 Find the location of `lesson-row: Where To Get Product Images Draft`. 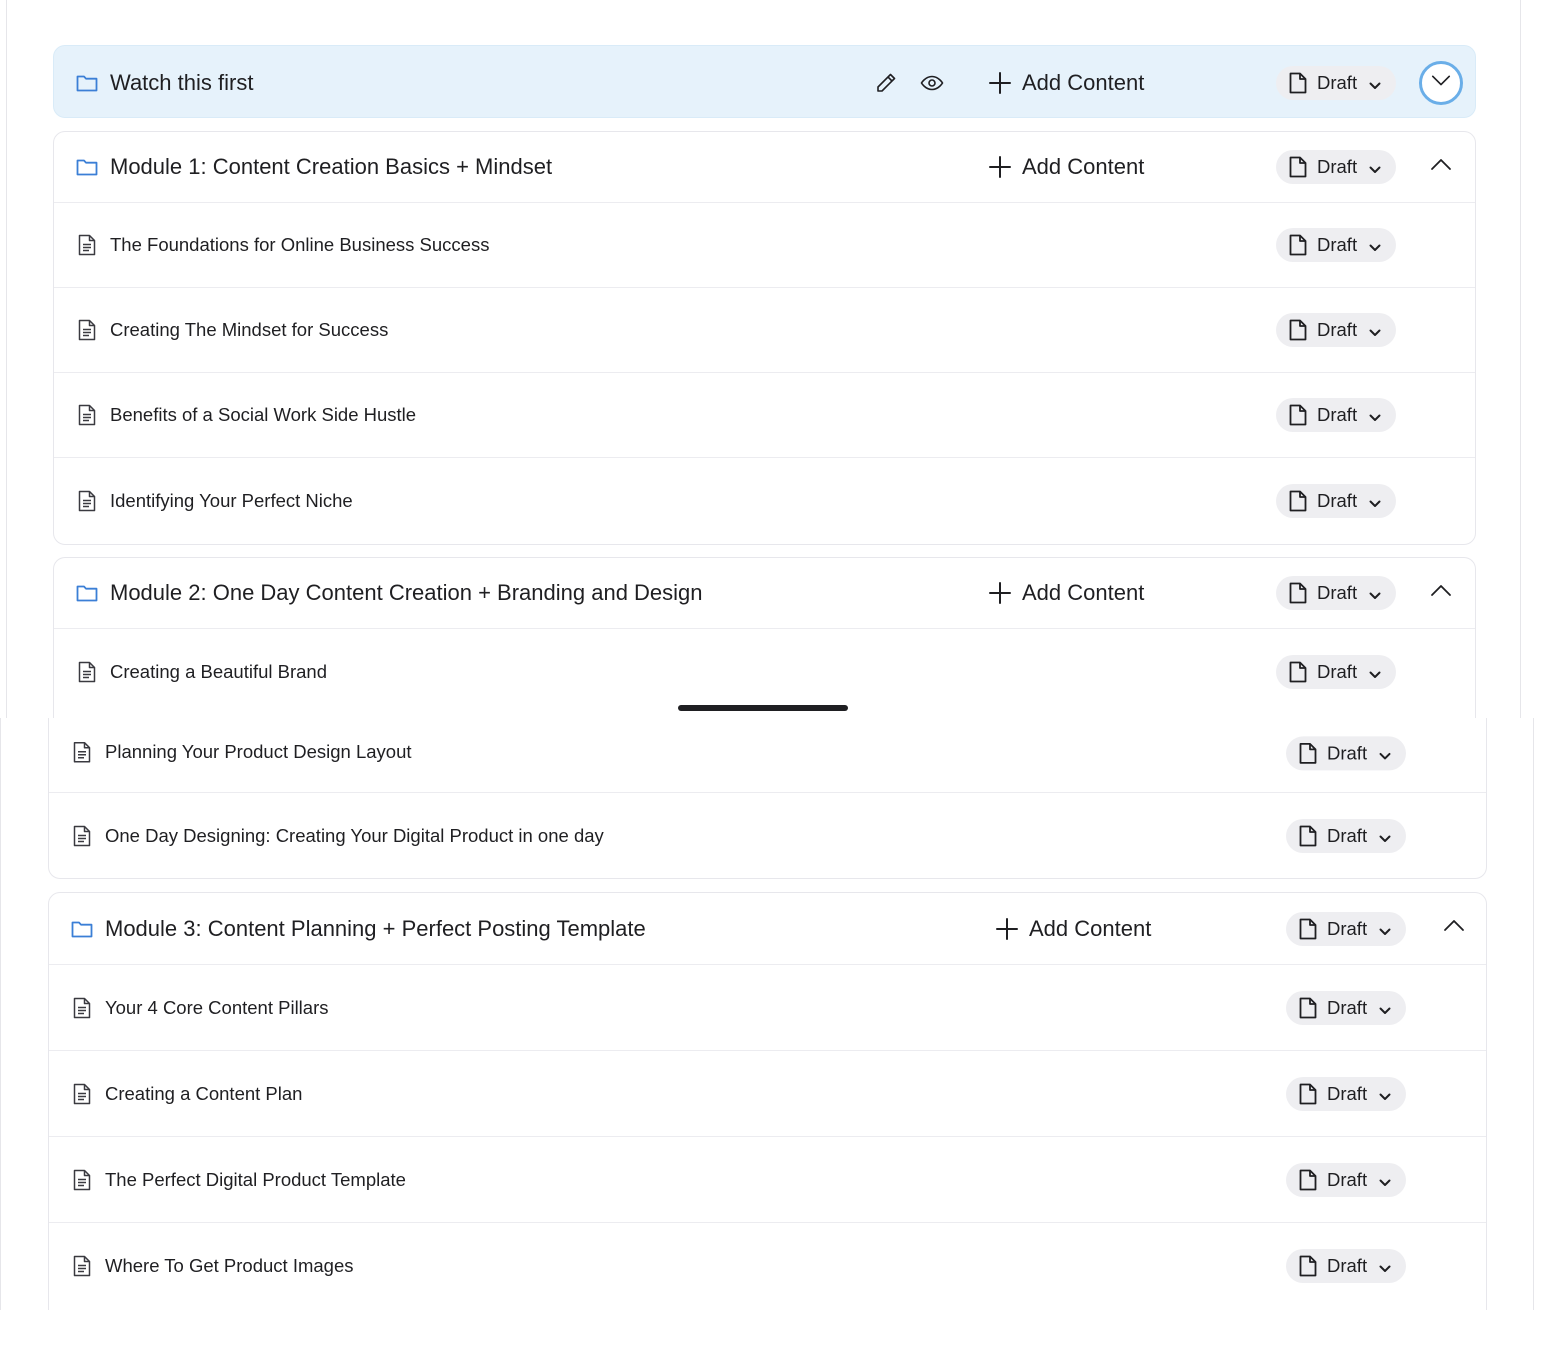

lesson-row: Where To Get Product Images Draft is located at coordinates (767, 1266).